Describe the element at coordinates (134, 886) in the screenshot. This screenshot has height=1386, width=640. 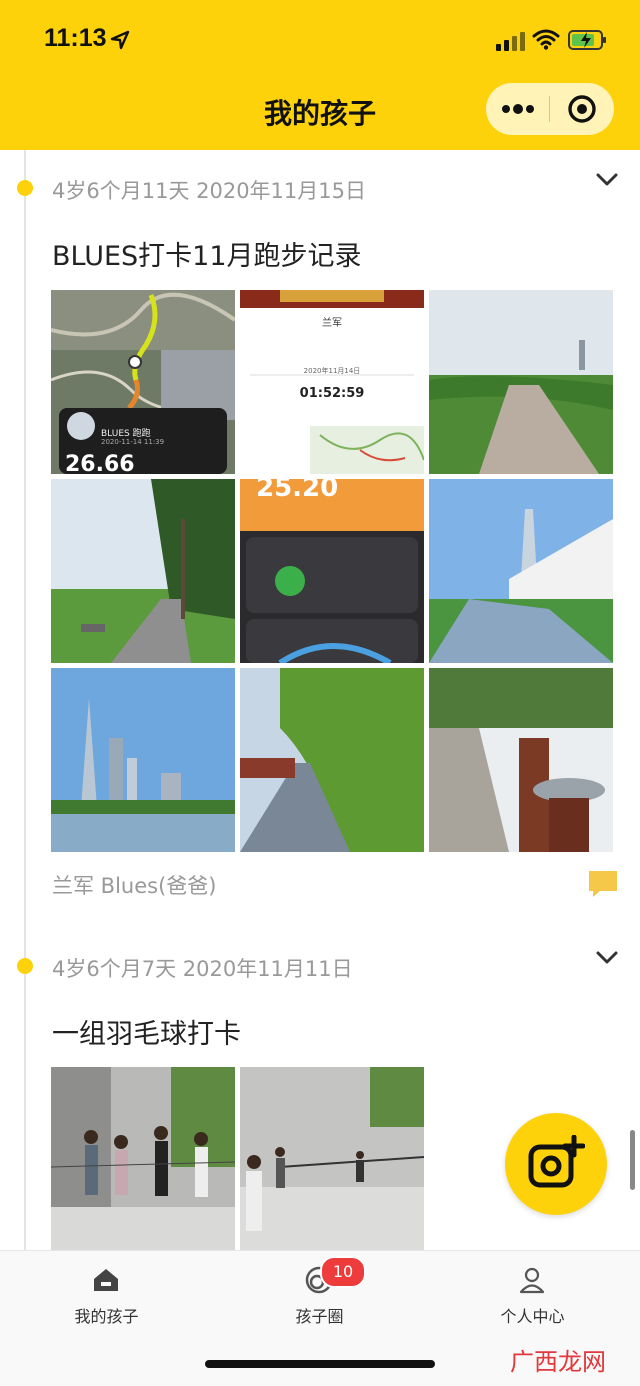
I see `post-author: 兰军 Blues(爸爸)` at that location.